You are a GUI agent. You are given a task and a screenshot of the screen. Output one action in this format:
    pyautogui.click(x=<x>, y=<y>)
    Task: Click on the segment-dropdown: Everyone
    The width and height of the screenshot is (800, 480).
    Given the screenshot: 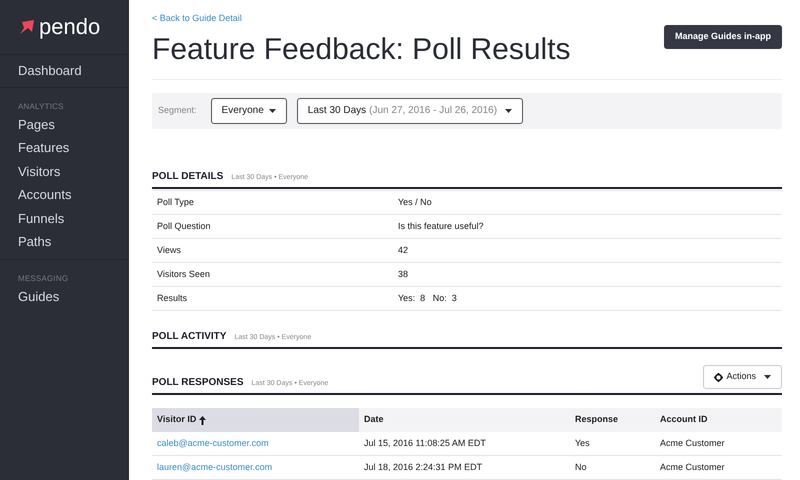 What is the action you would take?
    pyautogui.click(x=248, y=111)
    